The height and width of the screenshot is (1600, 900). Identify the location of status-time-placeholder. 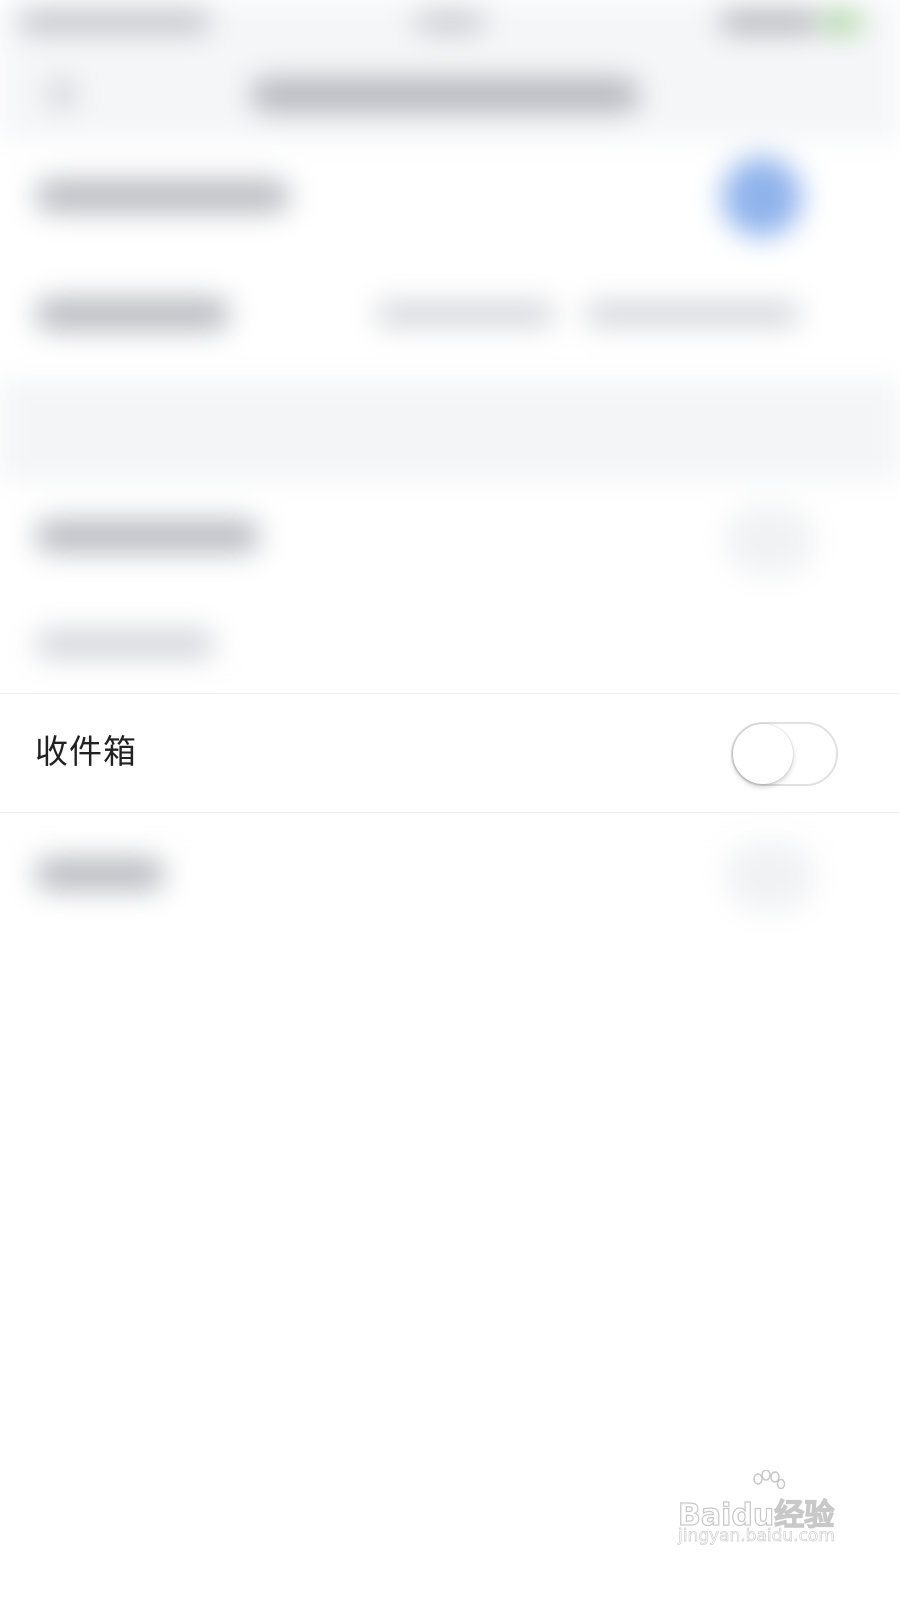
(450, 22).